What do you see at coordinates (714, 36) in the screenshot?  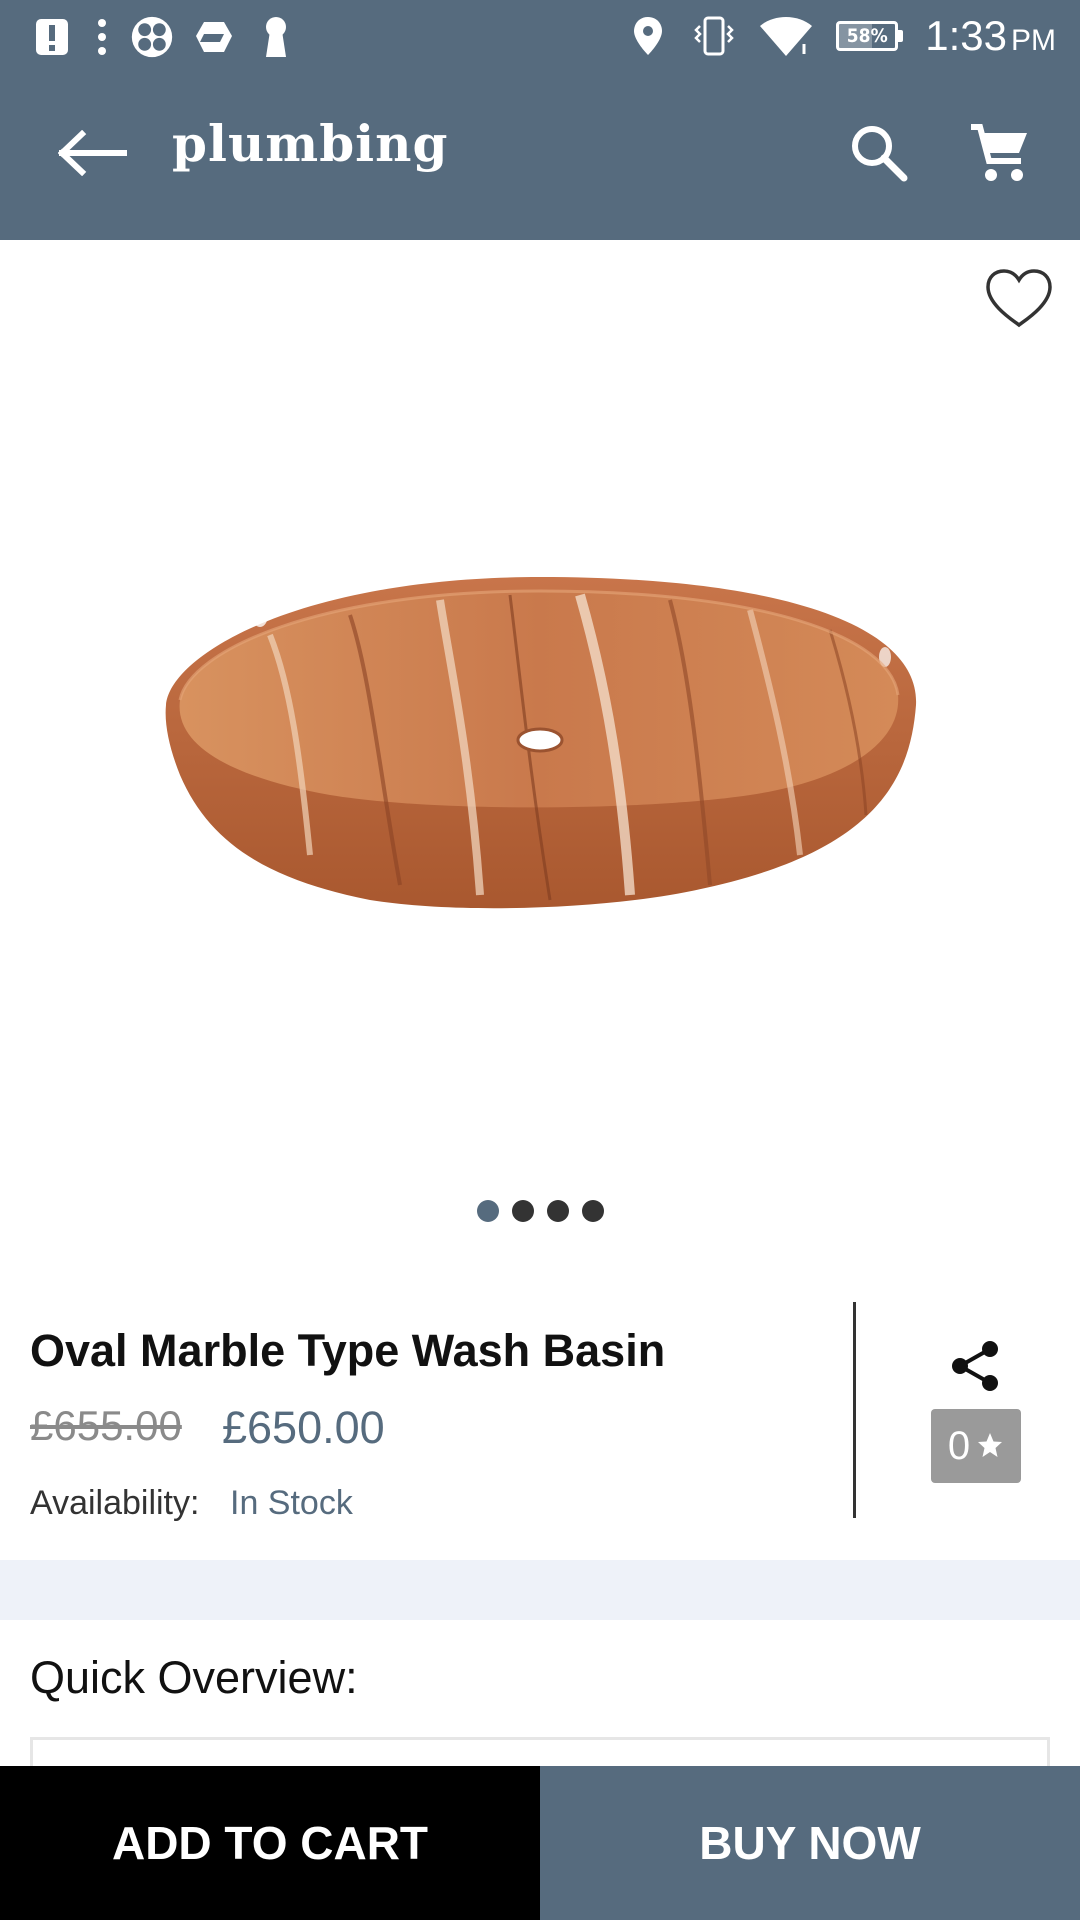 I see `vibrate-icon` at bounding box center [714, 36].